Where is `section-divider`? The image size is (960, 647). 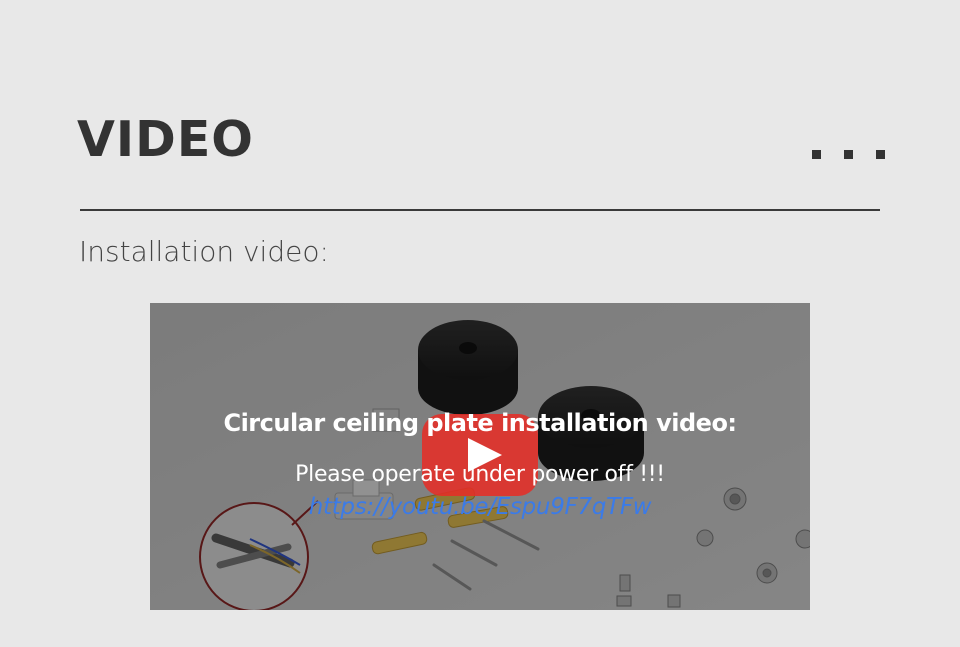
section-divider is located at coordinates (480, 210).